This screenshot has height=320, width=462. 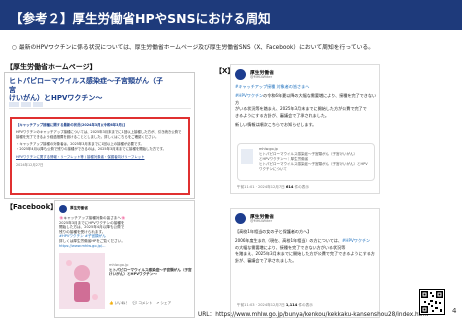 What do you see at coordinates (79, 208) in the screenshot?
I see `facebook-account-name: 厚生労働省` at bounding box center [79, 208].